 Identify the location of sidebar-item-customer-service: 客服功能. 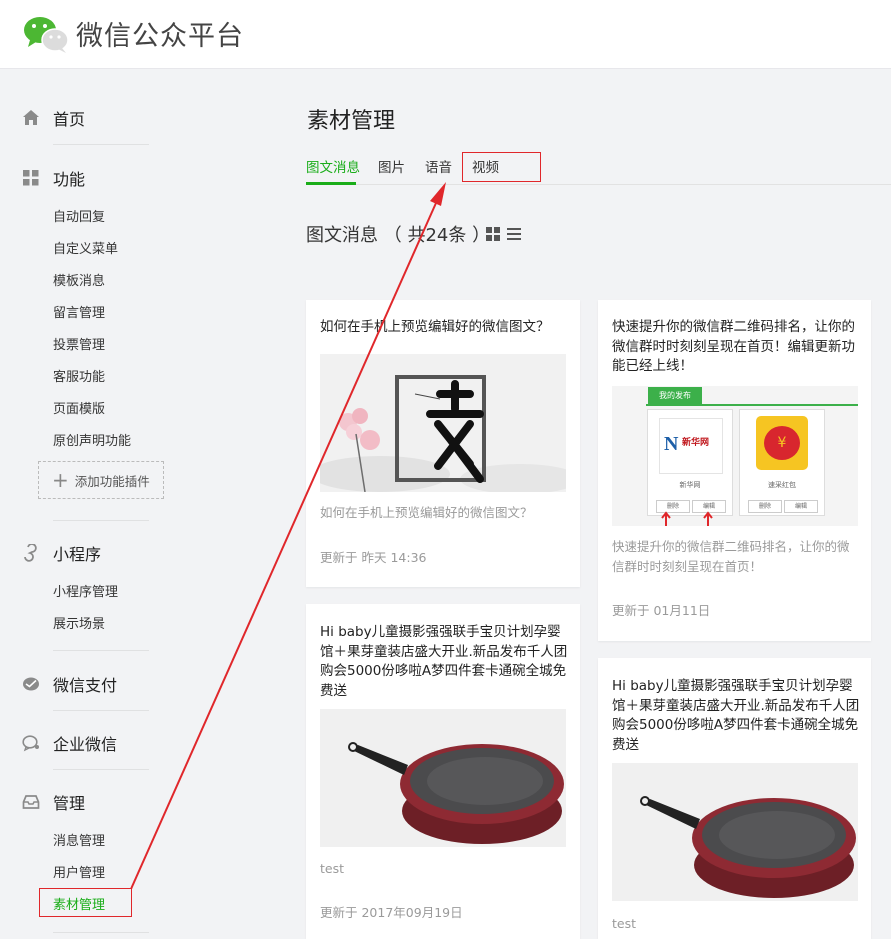
(79, 375).